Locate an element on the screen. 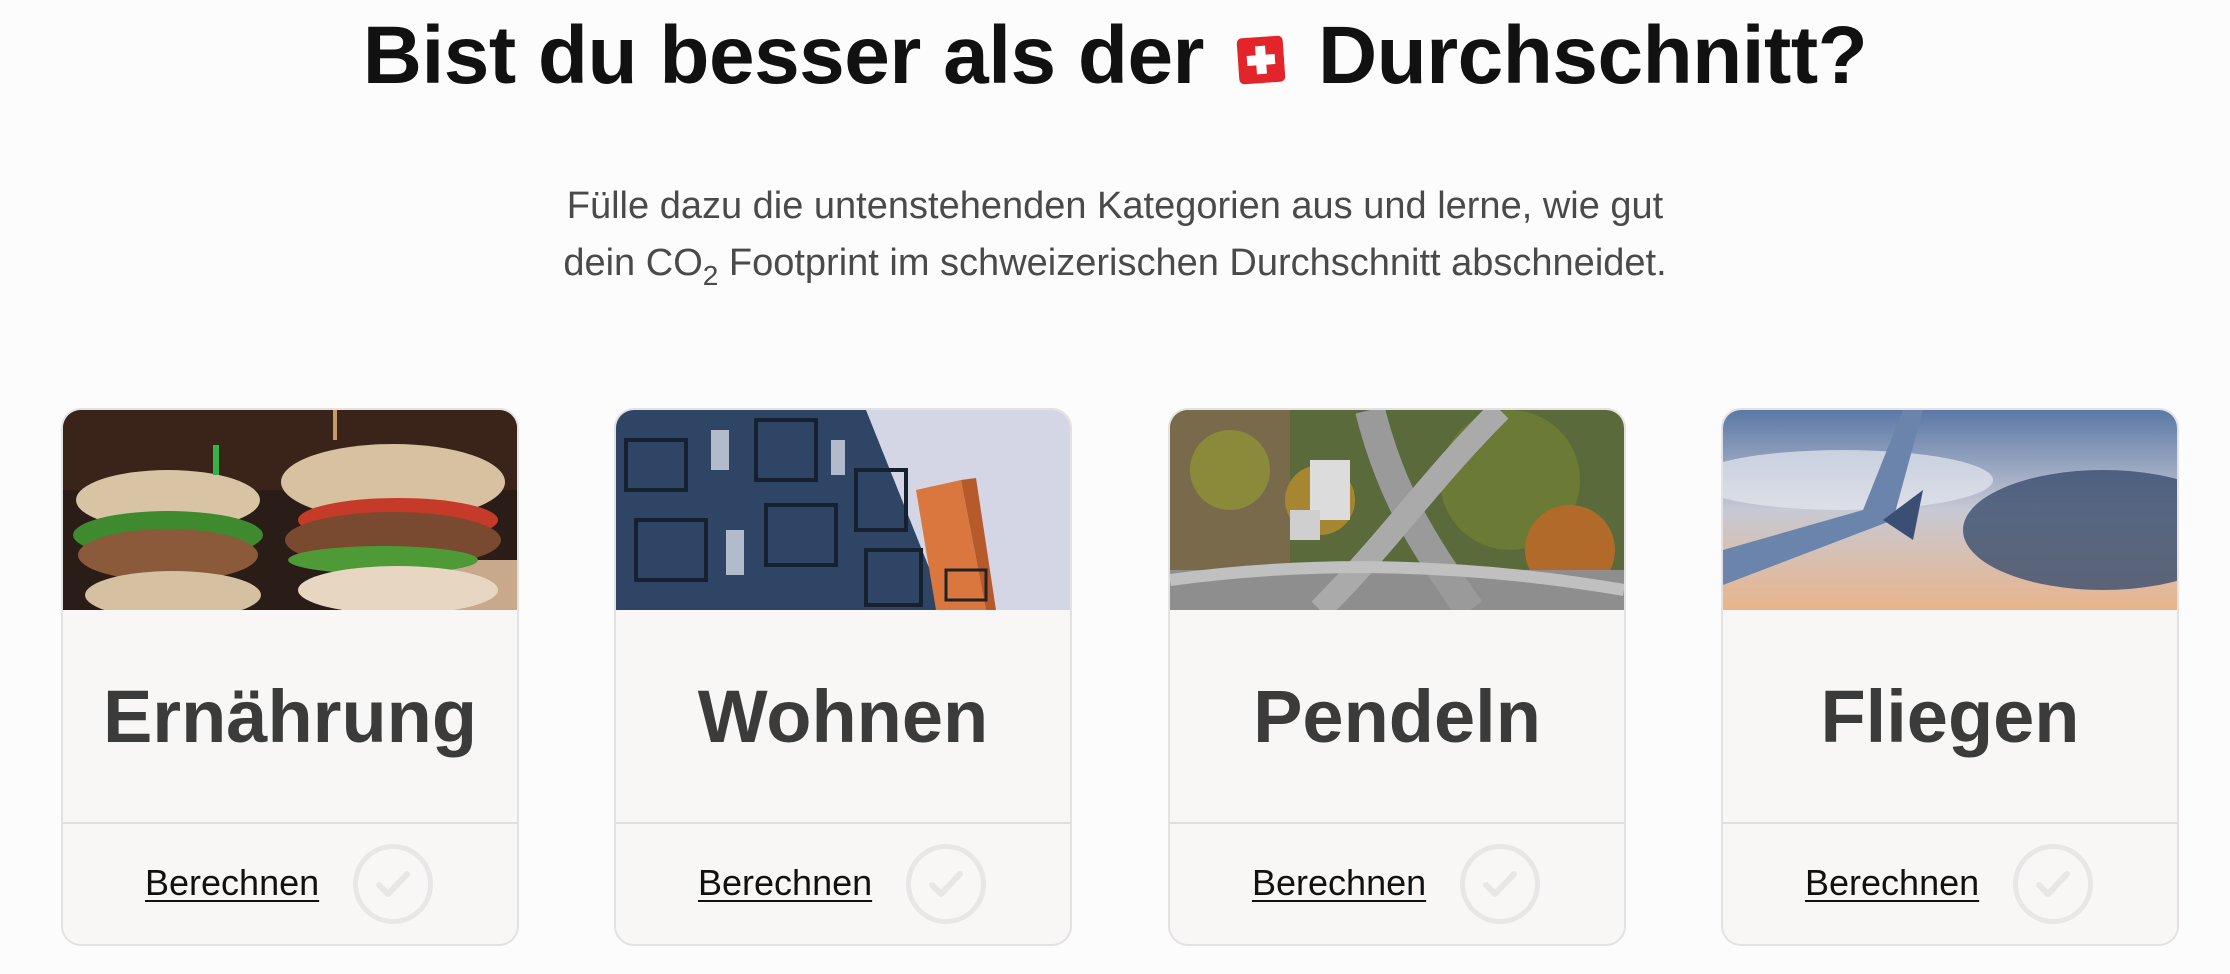 The image size is (2230, 974). page-title: Bist du besser als der Durchschnitt? is located at coordinates (1115, 56).